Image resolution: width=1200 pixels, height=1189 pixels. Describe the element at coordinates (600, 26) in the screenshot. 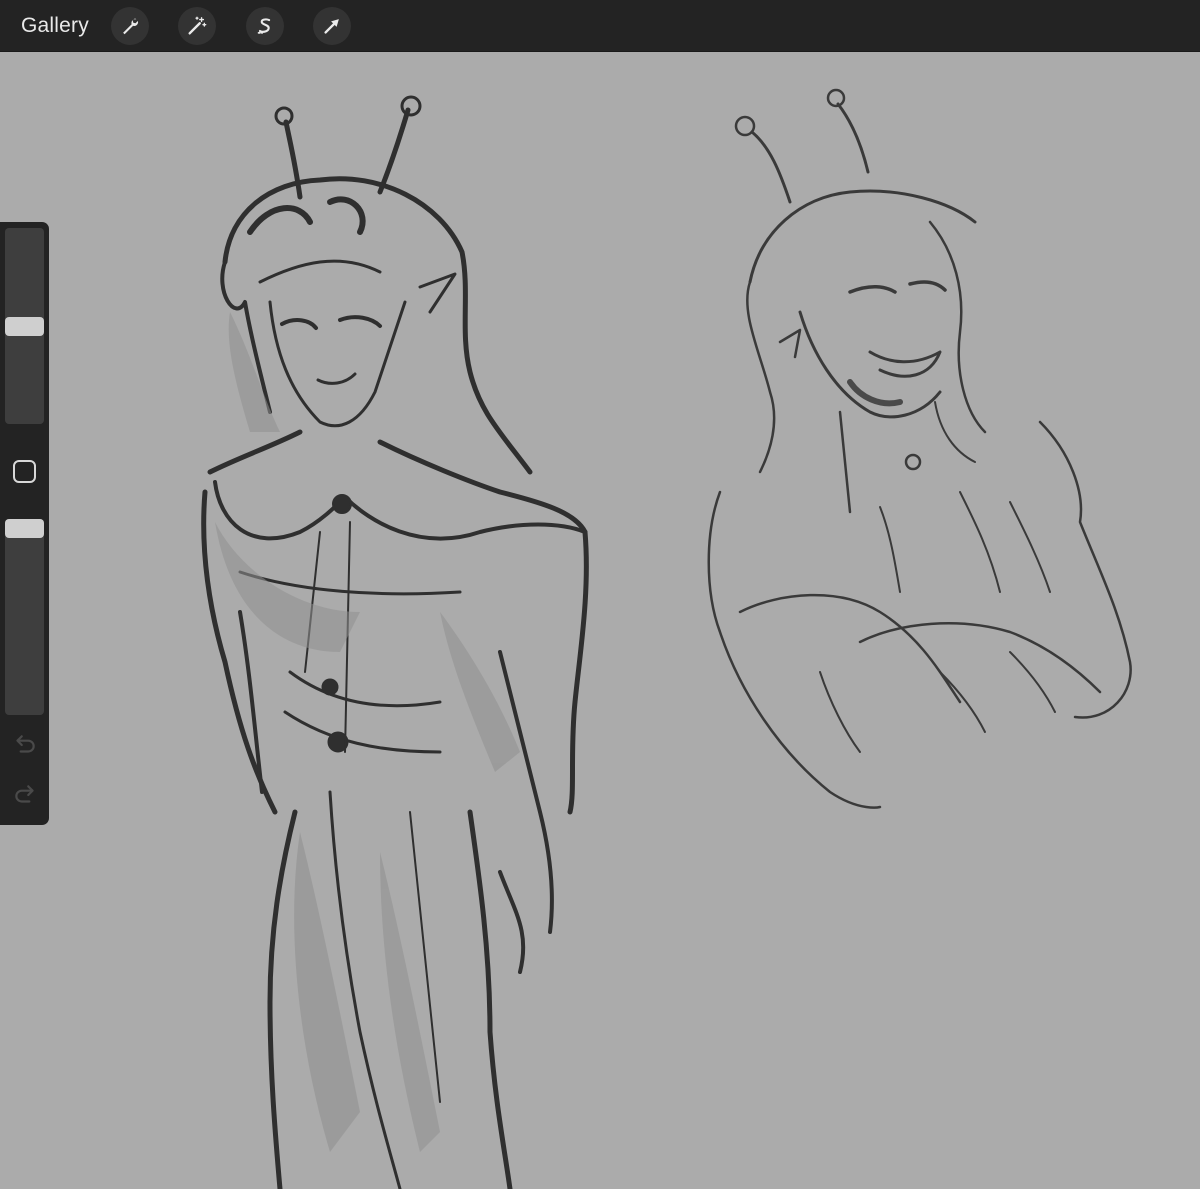

I see `top-toolbar: Gallery` at that location.